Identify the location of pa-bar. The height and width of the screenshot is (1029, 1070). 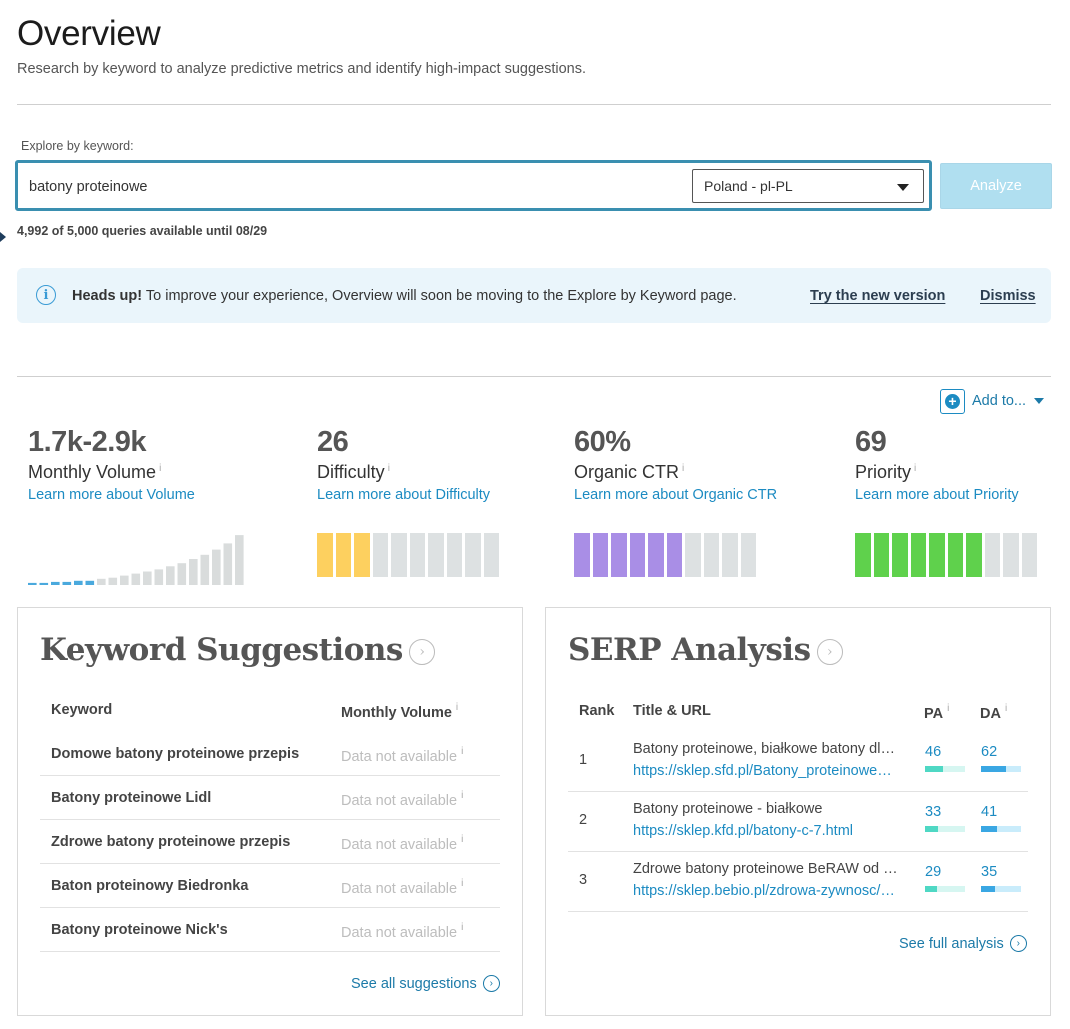
(945, 769).